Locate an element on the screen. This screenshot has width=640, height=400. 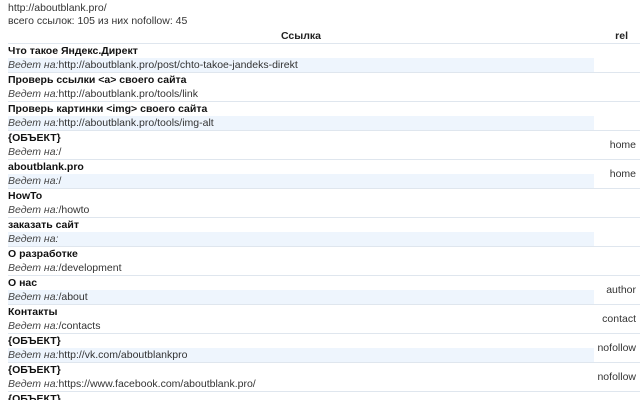
table-row: О разработке Ведет на:/development is located at coordinates (324, 261).